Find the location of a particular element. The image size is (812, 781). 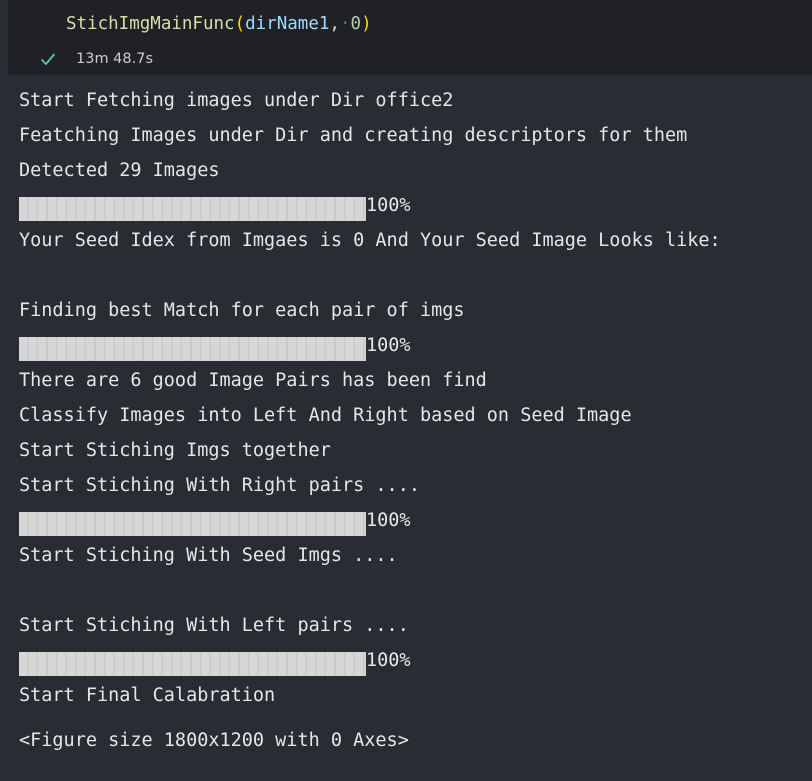

code-cell: StichImgMainFunc(dirName1,·0) 13m 48.7s is located at coordinates (410, 37).